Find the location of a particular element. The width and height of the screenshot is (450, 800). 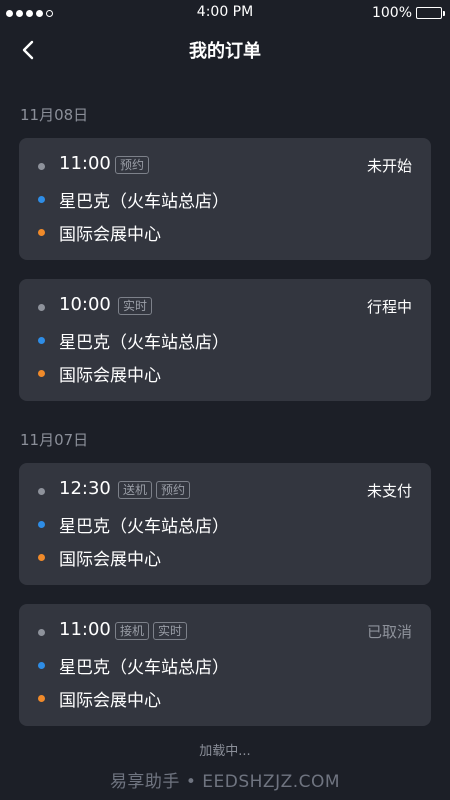

nav-bar: 我的订单 is located at coordinates (225, 50).